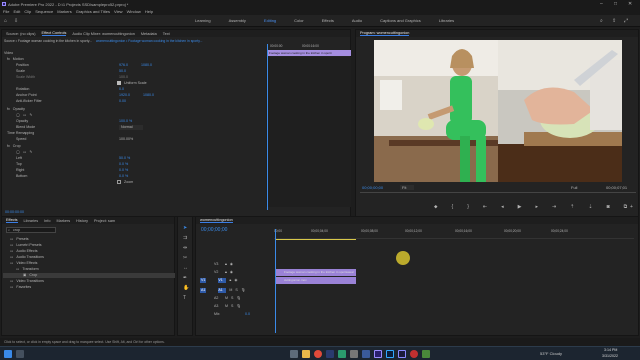 Image resolution: width=640 pixels, height=360 pixels. I want to click on marker-icon: ⬥, so click(436, 207).